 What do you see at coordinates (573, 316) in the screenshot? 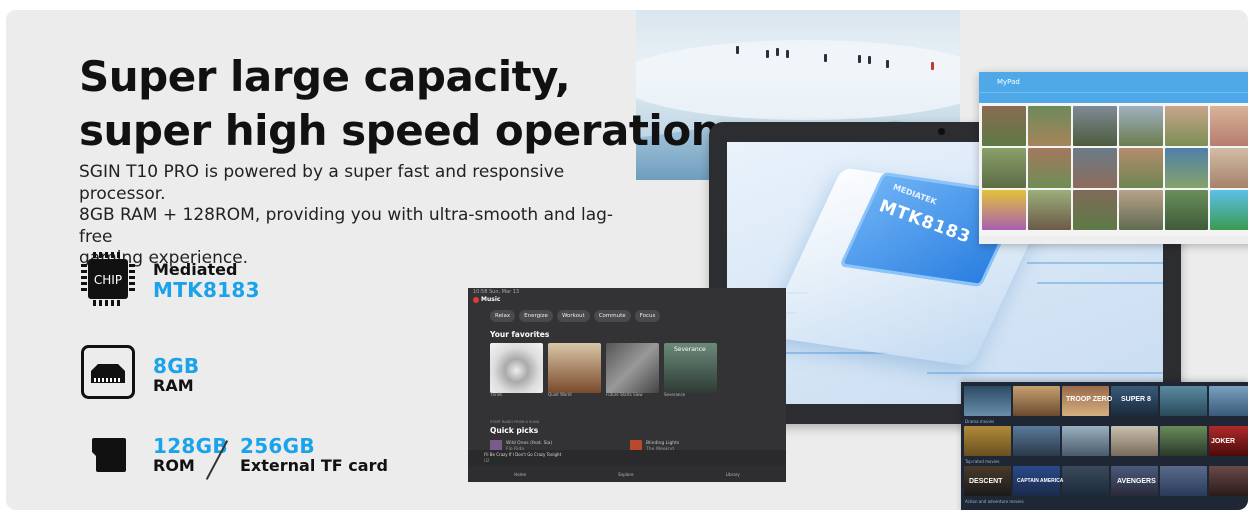
I see `chip-workout: Workout` at bounding box center [573, 316].